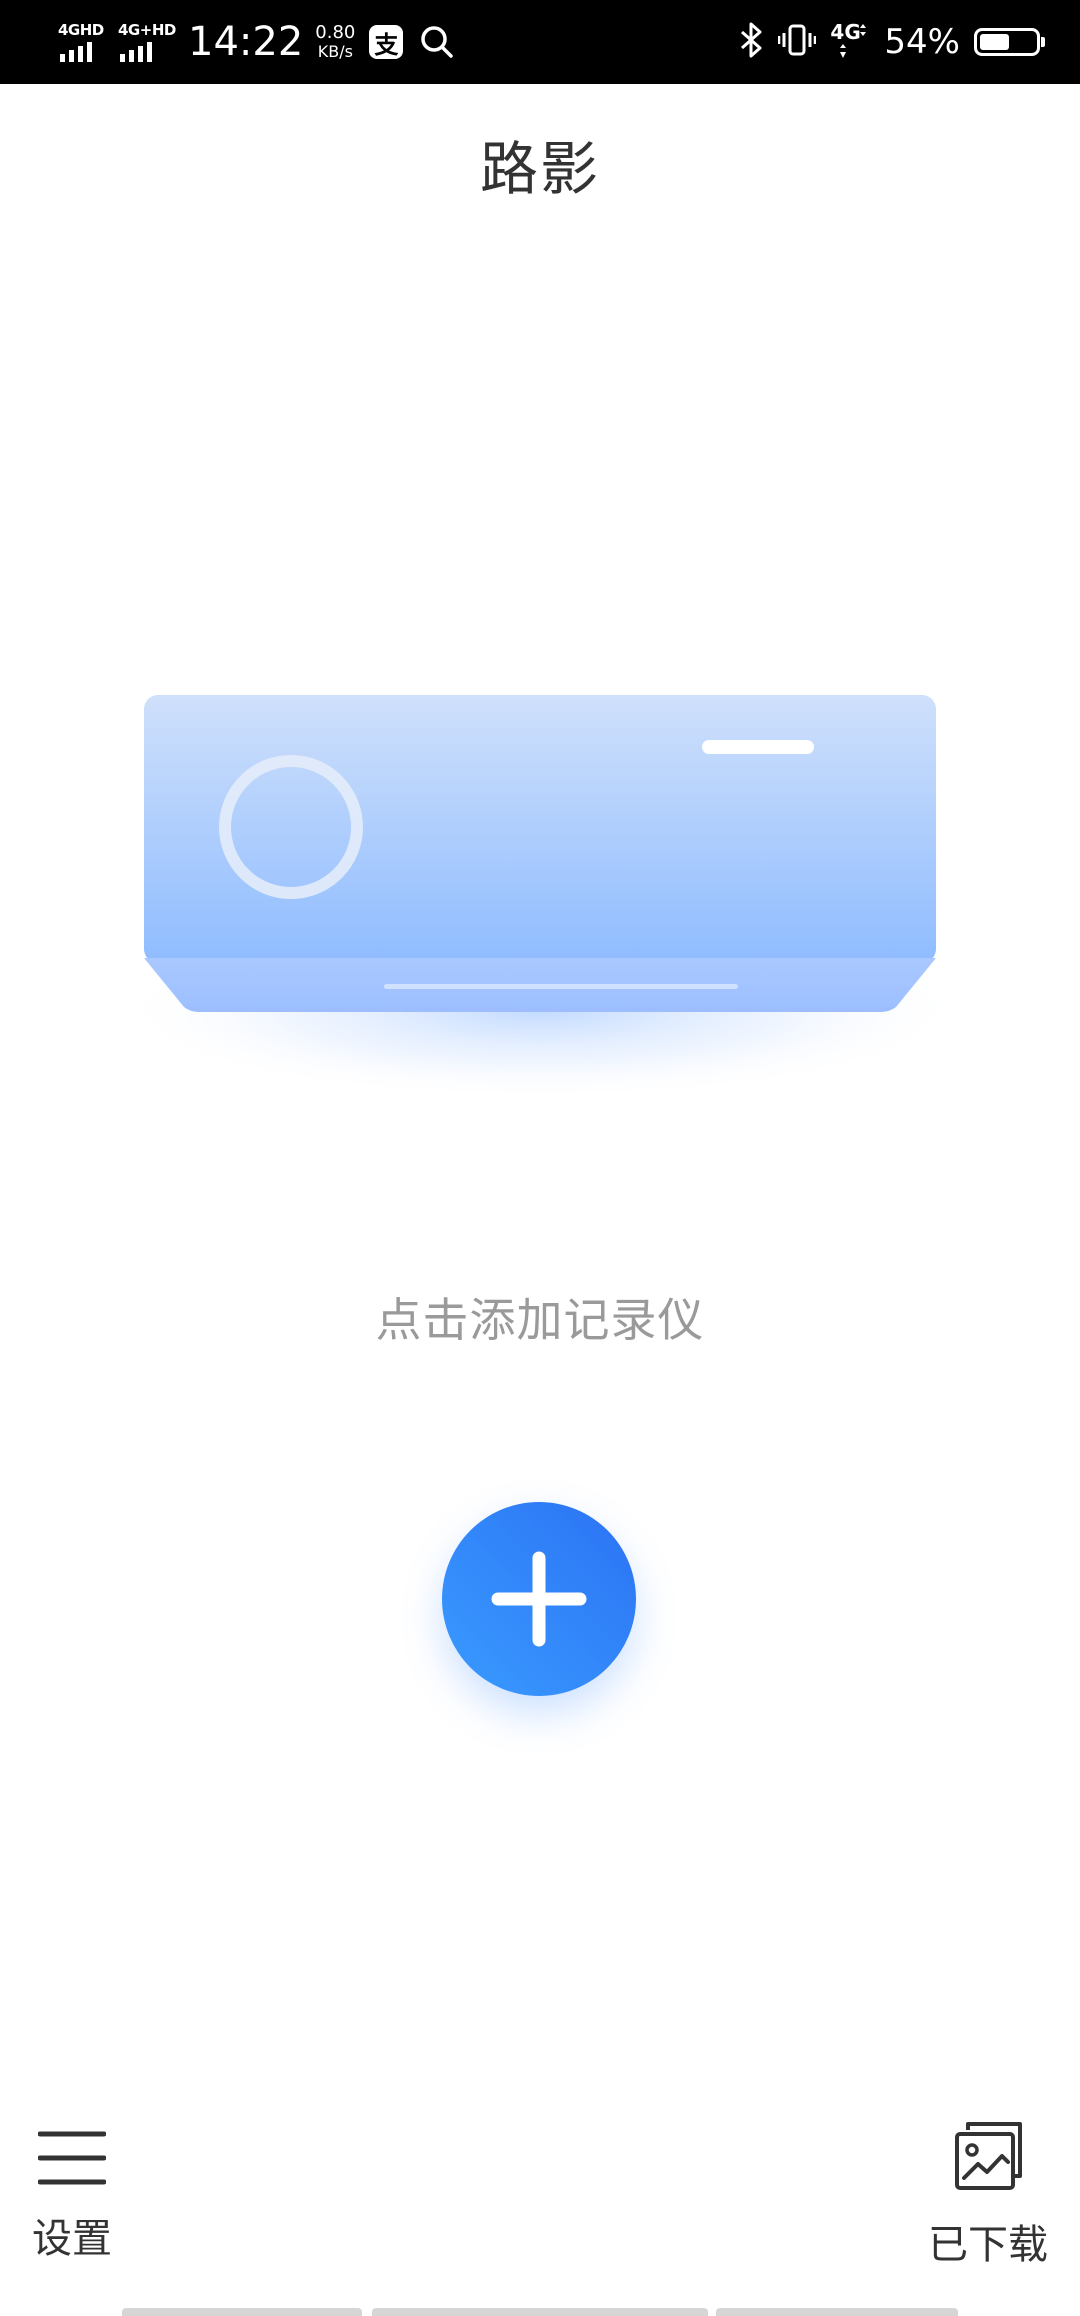 The image size is (1080, 2316). What do you see at coordinates (850, 42) in the screenshot?
I see `data-4g-icon: 4G` at bounding box center [850, 42].